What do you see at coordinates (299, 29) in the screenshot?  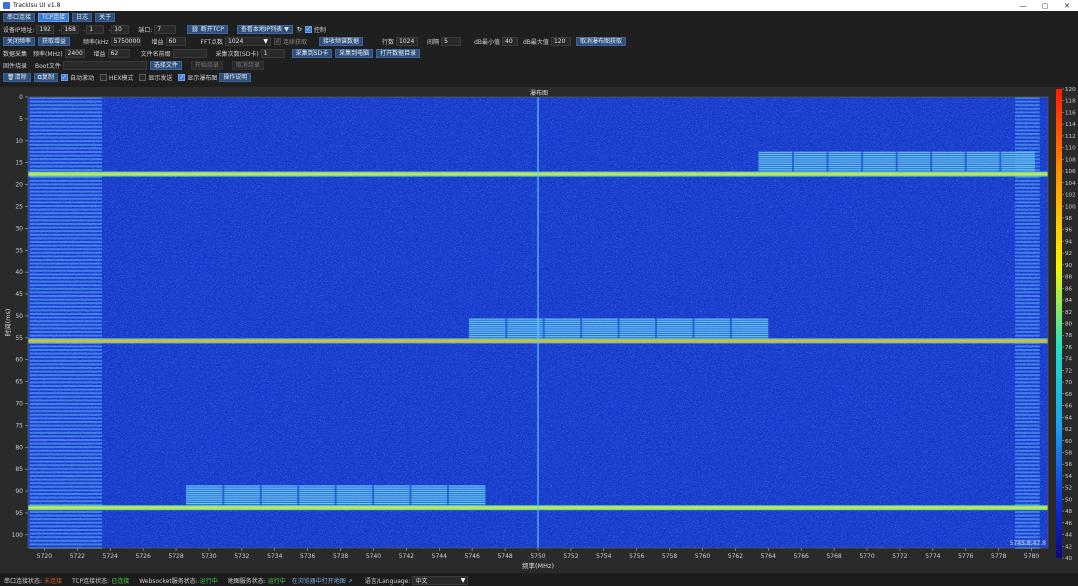 I see `refresh-icon: ↻` at bounding box center [299, 29].